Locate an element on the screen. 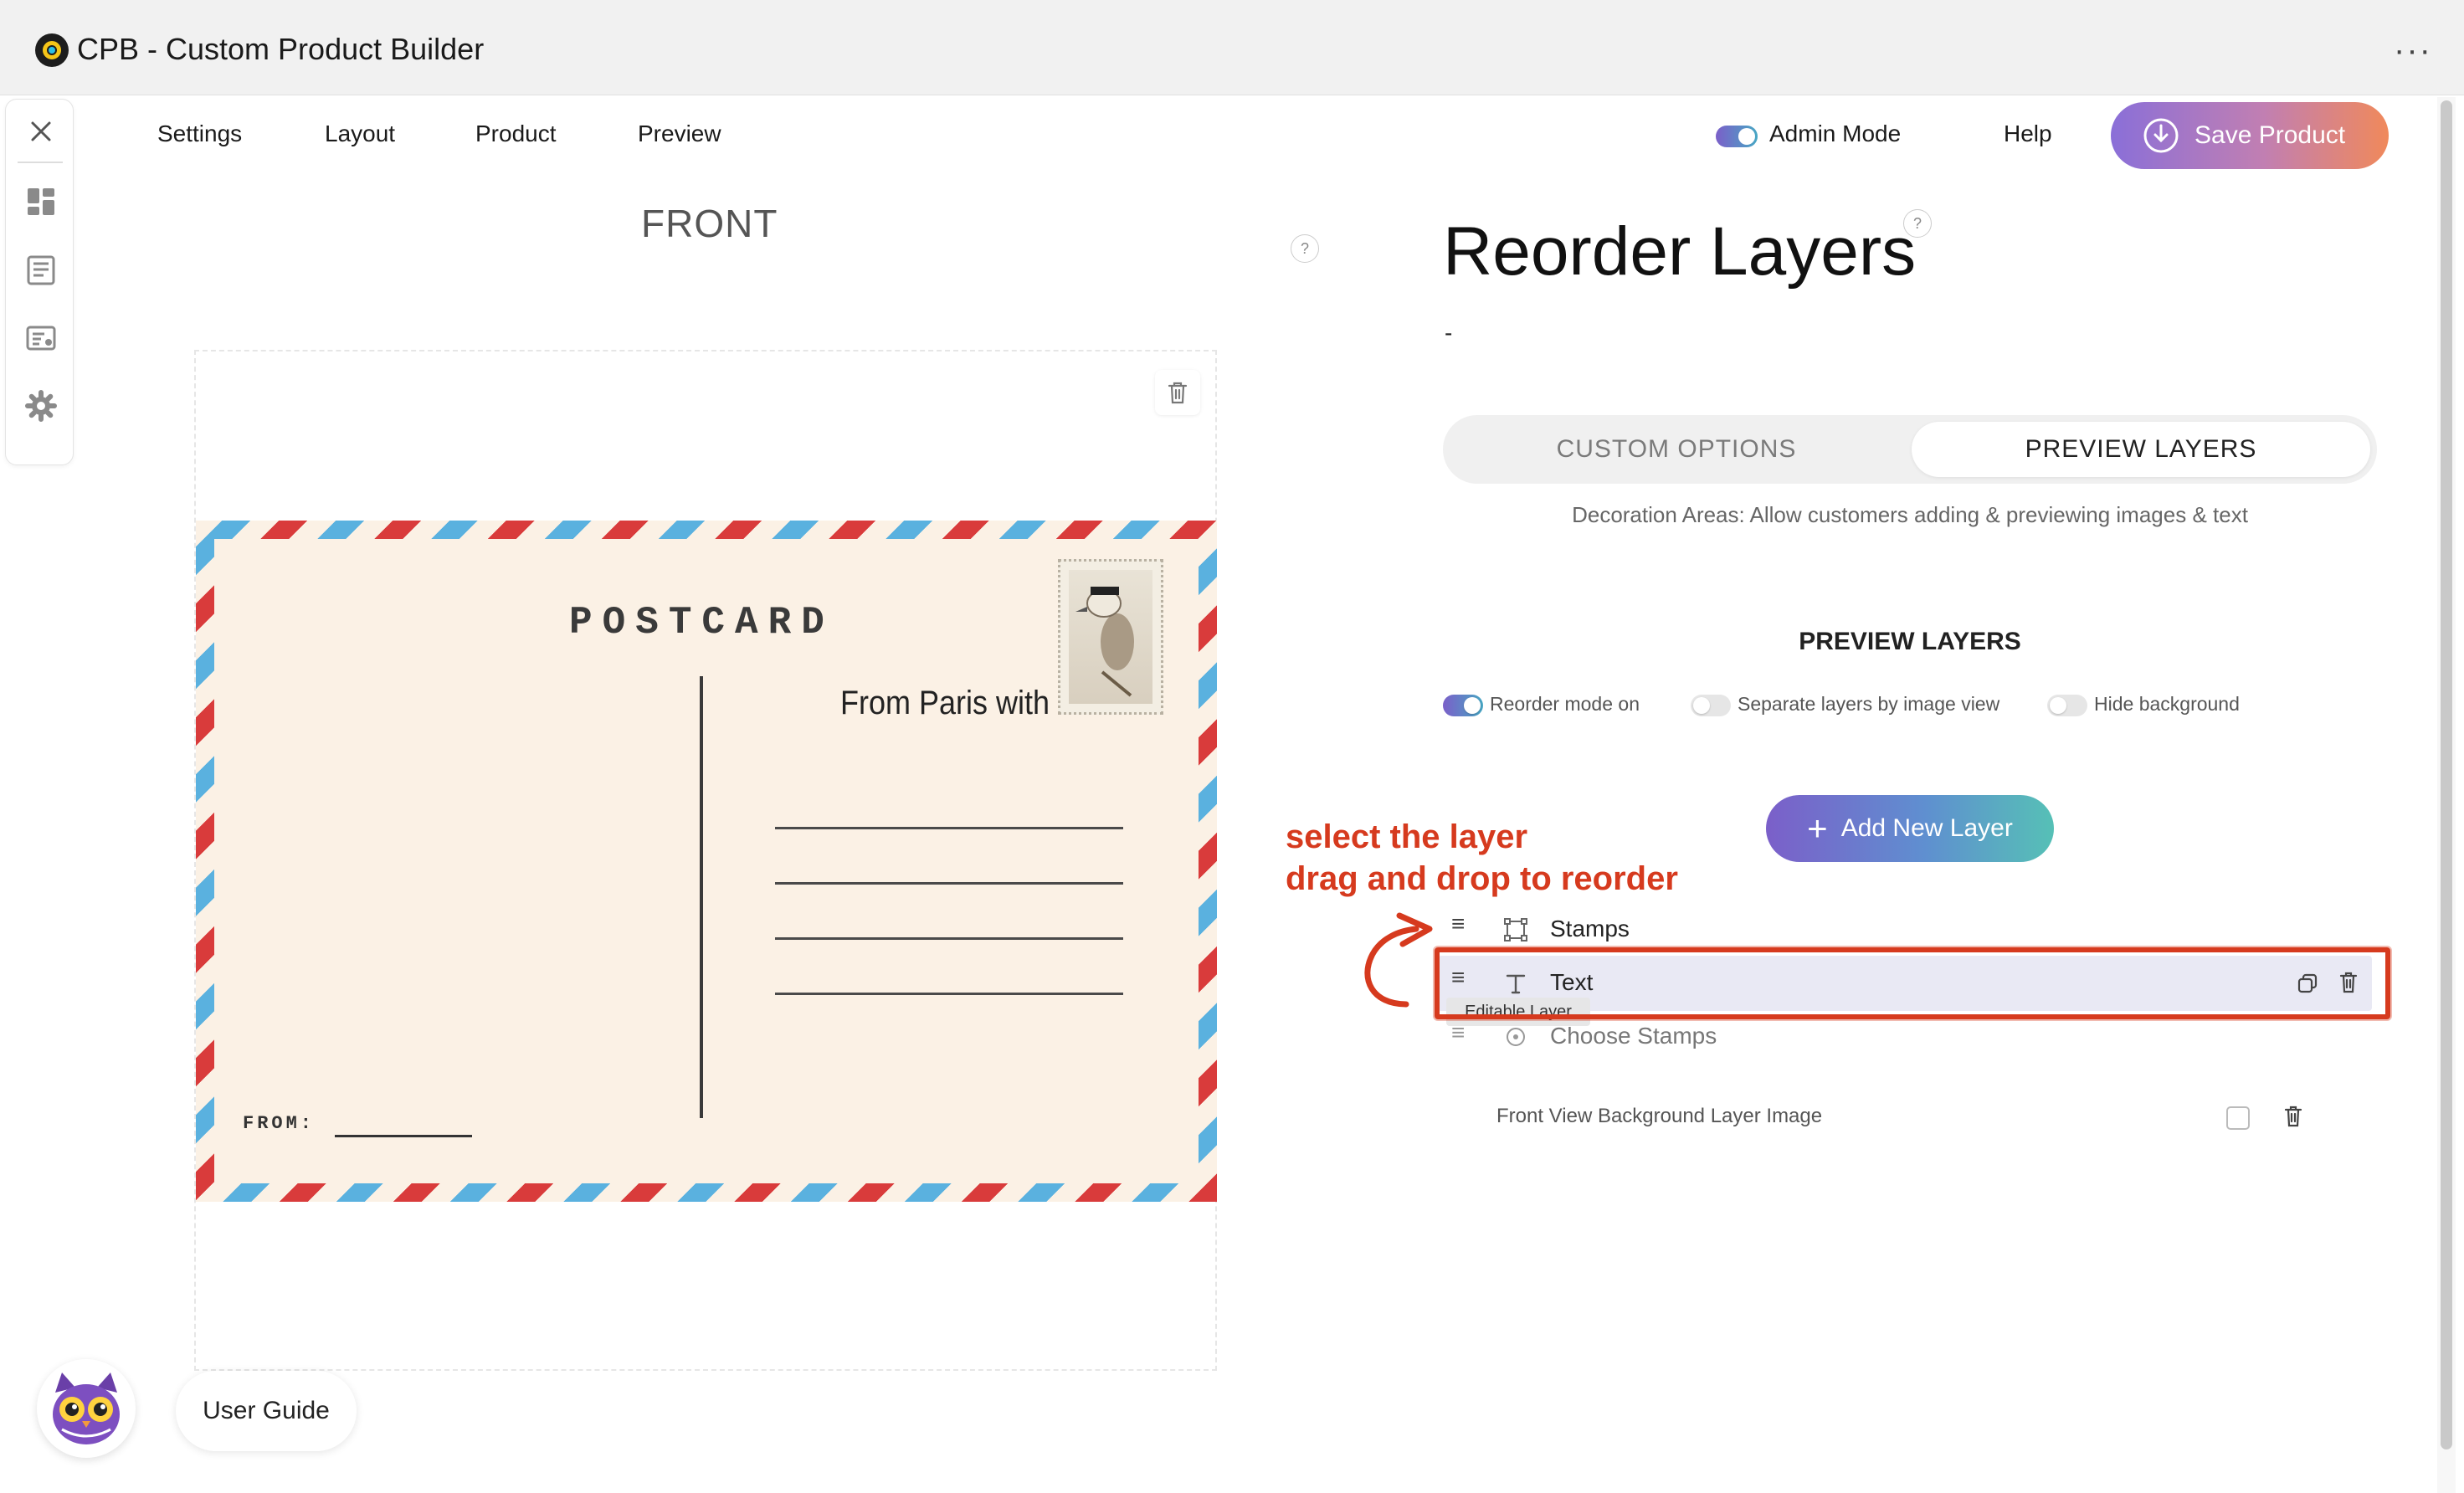  bird-icon is located at coordinates (1104, 642).